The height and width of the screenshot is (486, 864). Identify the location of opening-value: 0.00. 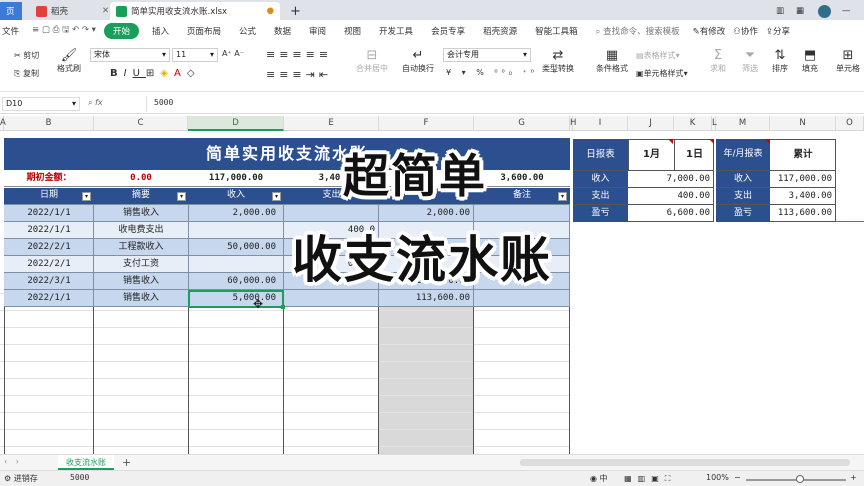
(141, 178).